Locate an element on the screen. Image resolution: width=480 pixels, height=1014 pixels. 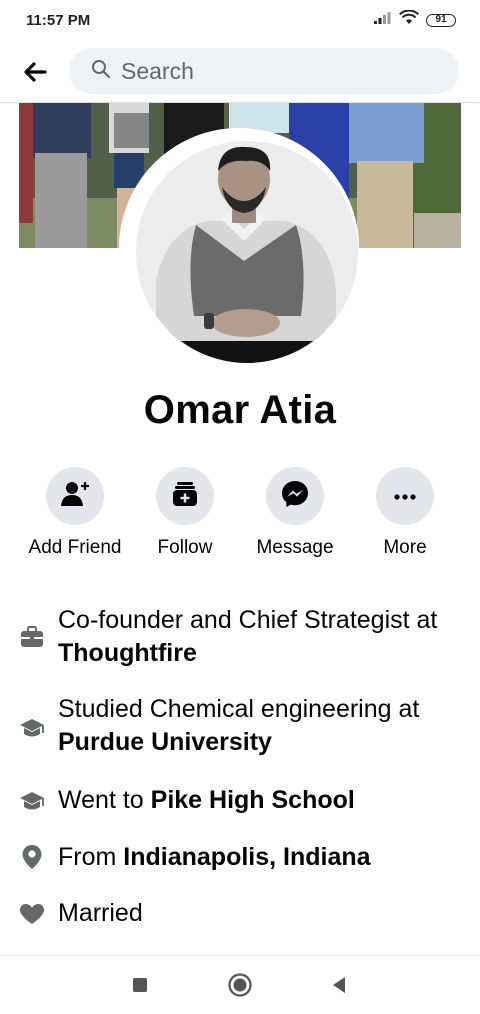
location-pin-icon is located at coordinates (32, 857).